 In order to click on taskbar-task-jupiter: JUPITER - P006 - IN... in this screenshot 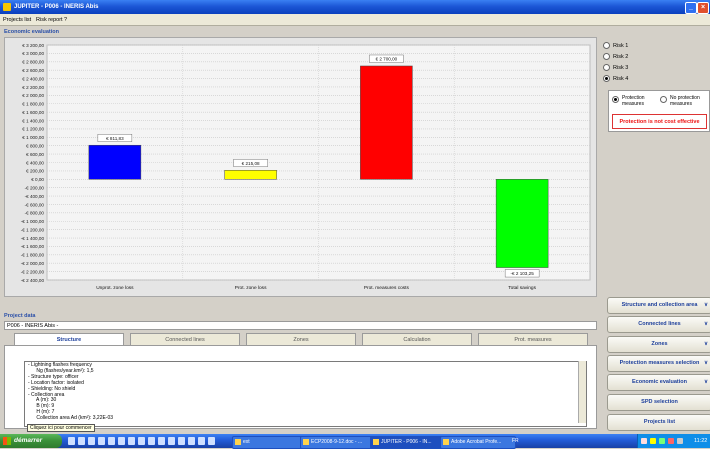, I will do `click(408, 442)`.